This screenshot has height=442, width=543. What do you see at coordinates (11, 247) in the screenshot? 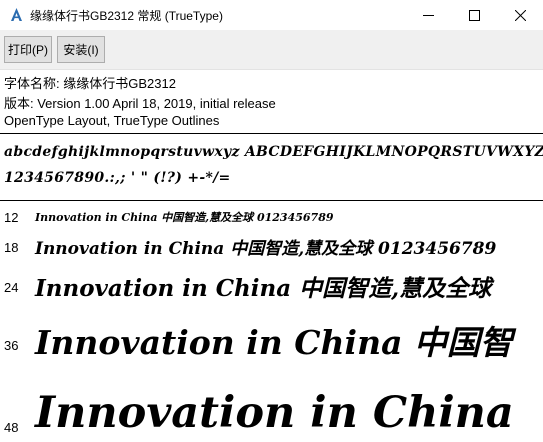
I see `sample-size-label: 18` at bounding box center [11, 247].